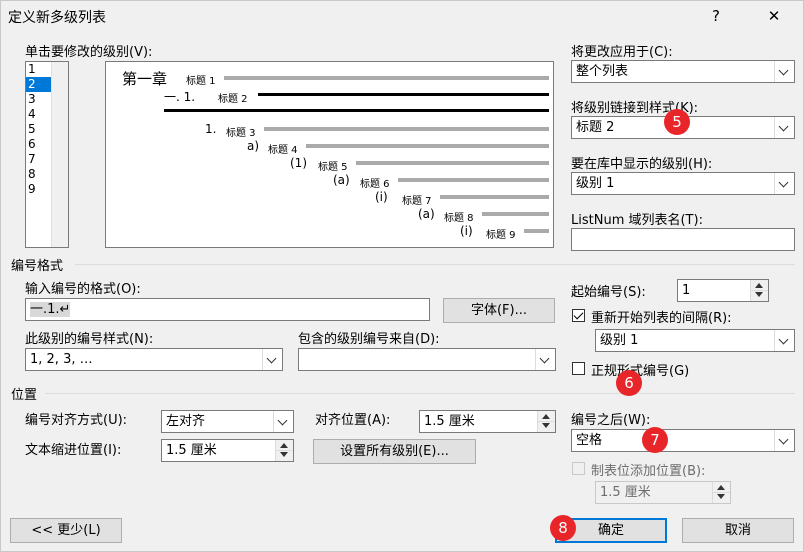  I want to click on legal-style-checkbox, so click(578, 368).